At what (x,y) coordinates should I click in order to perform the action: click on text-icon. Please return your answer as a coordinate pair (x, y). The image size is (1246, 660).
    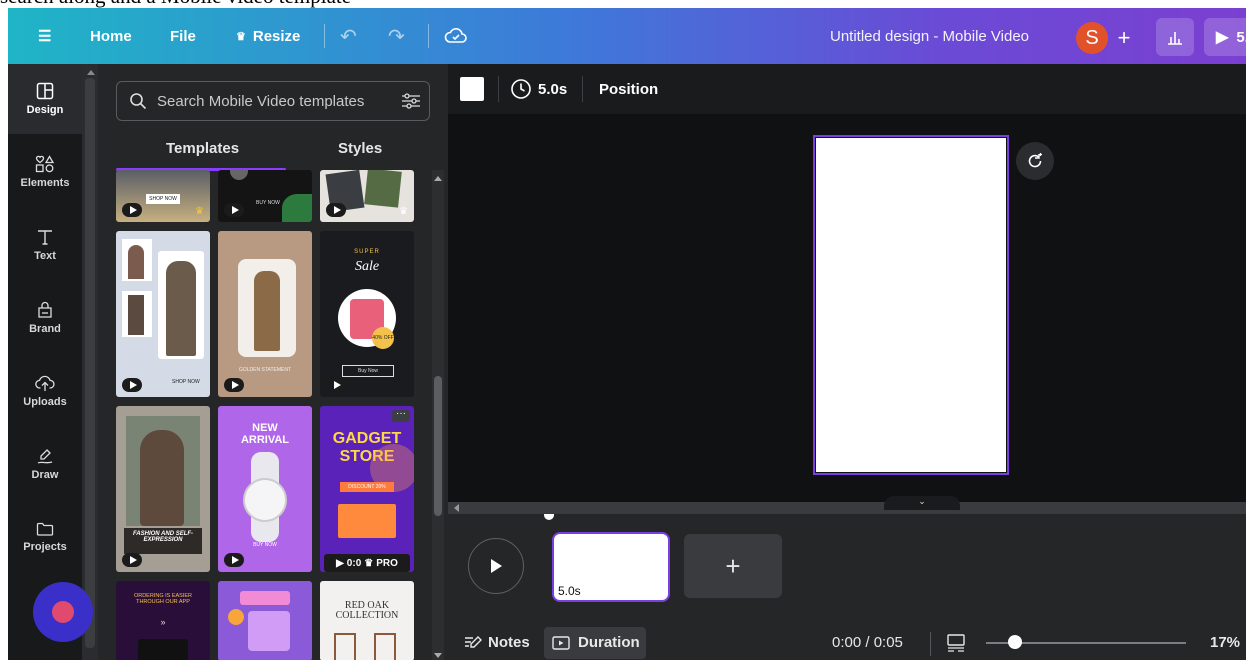
    Looking at the image, I should click on (45, 237).